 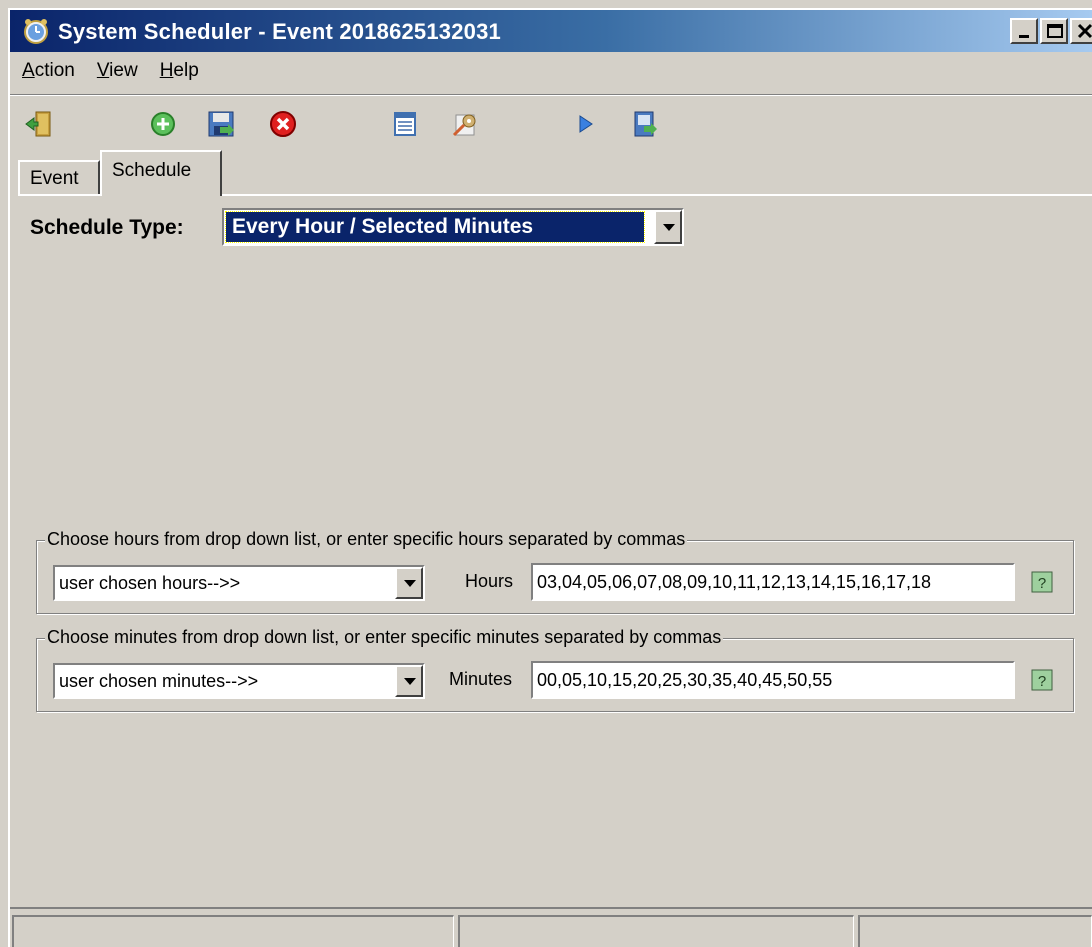 I want to click on add-icon, so click(x=163, y=124).